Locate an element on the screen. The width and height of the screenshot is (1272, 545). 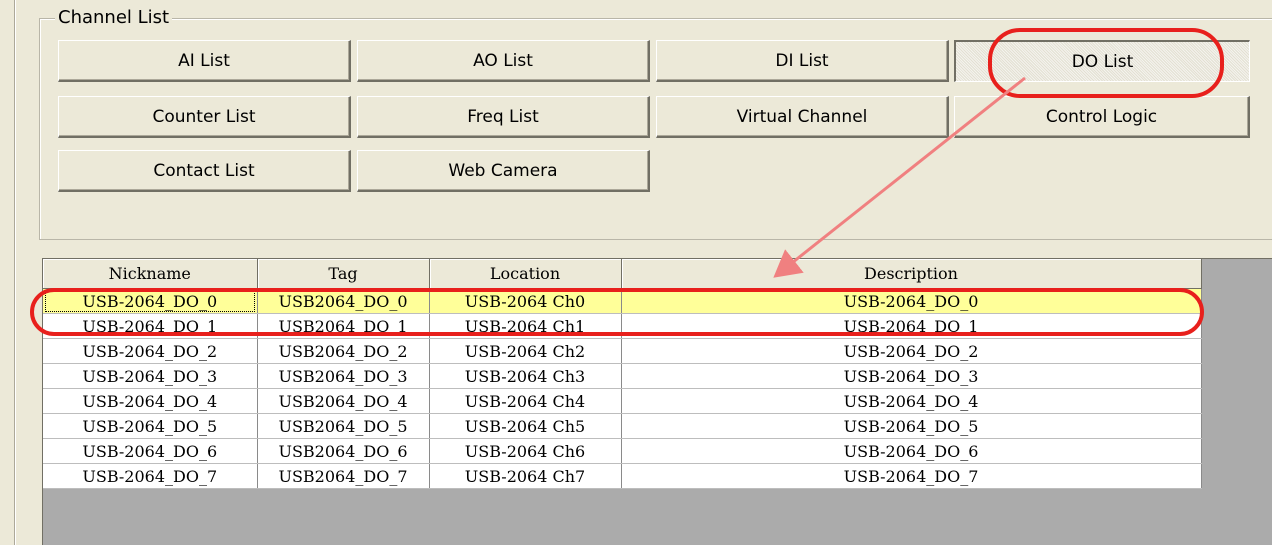
group-title: Channel List is located at coordinates (114, 18).